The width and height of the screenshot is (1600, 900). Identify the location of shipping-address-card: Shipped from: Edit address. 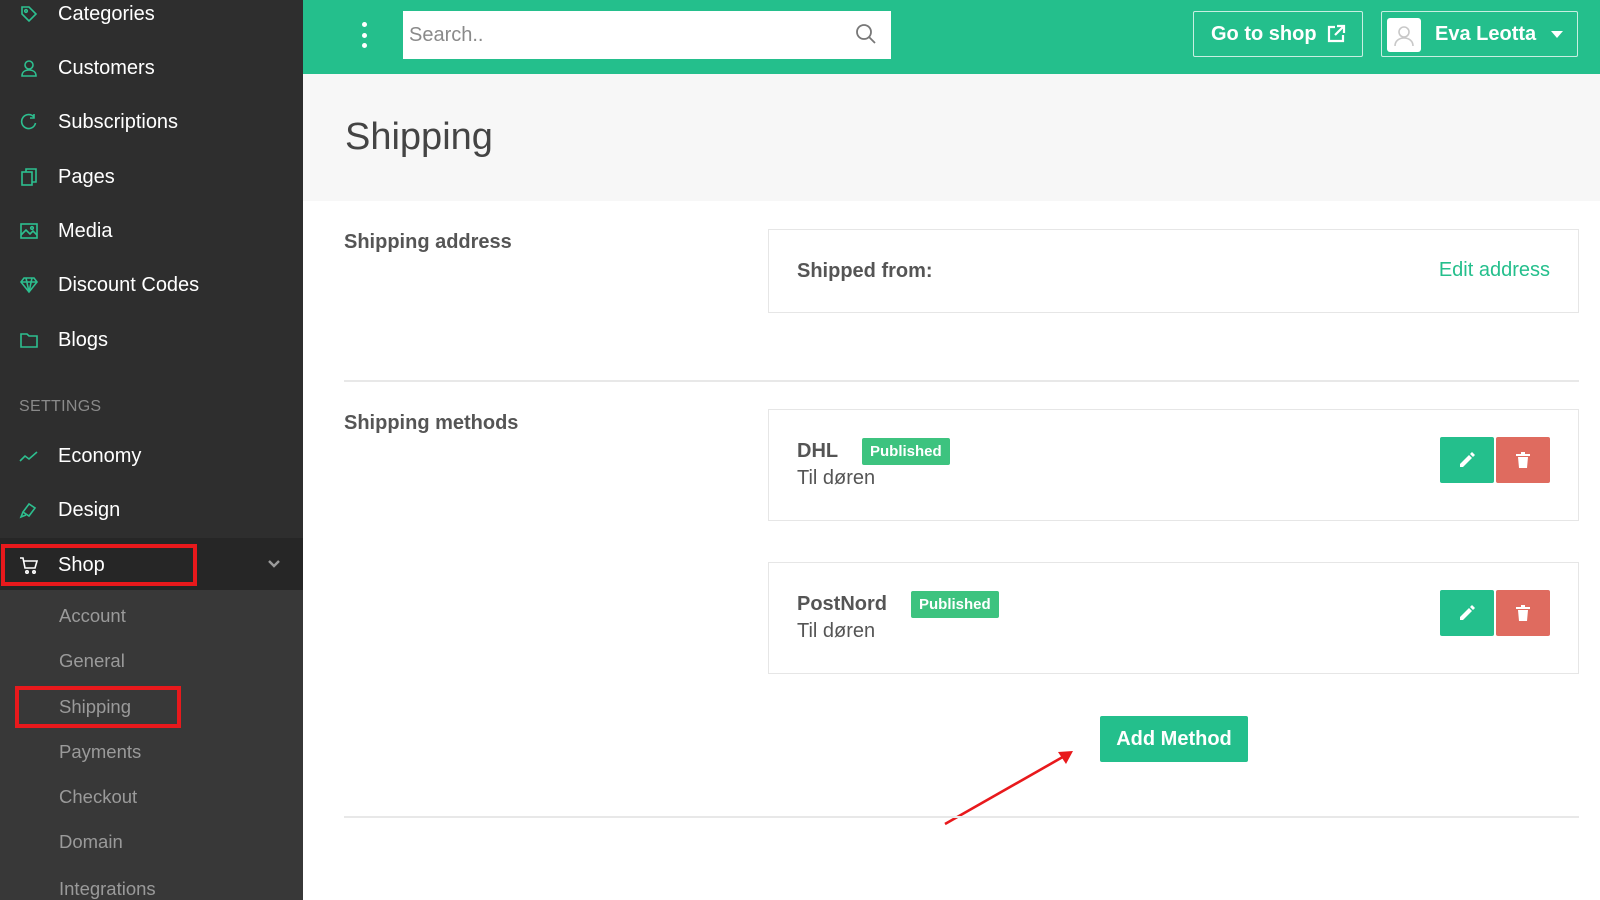
(1173, 271).